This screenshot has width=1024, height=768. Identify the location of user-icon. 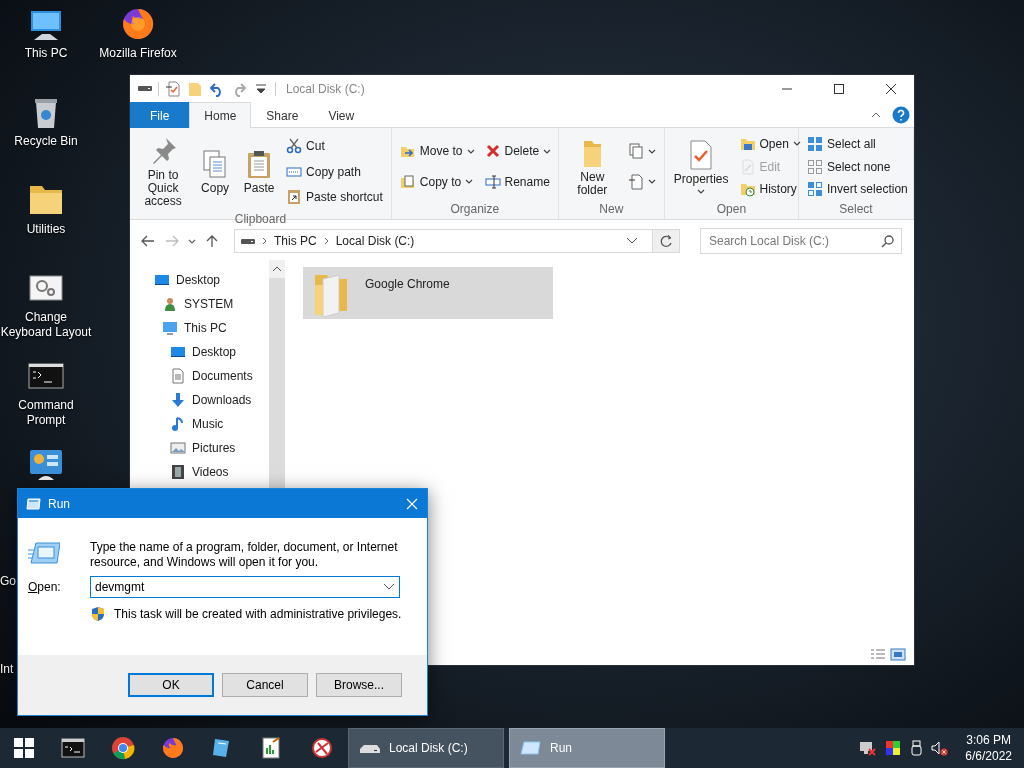
(170, 304).